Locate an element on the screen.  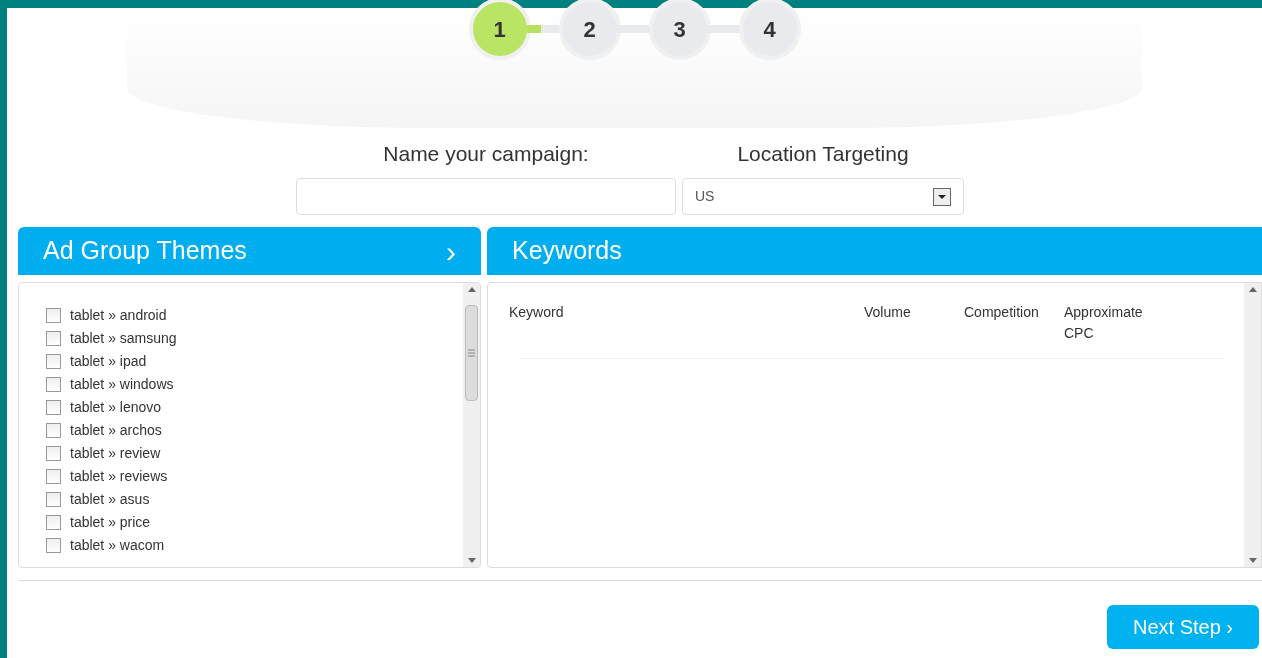
panel-title: Keywords is located at coordinates (567, 251).